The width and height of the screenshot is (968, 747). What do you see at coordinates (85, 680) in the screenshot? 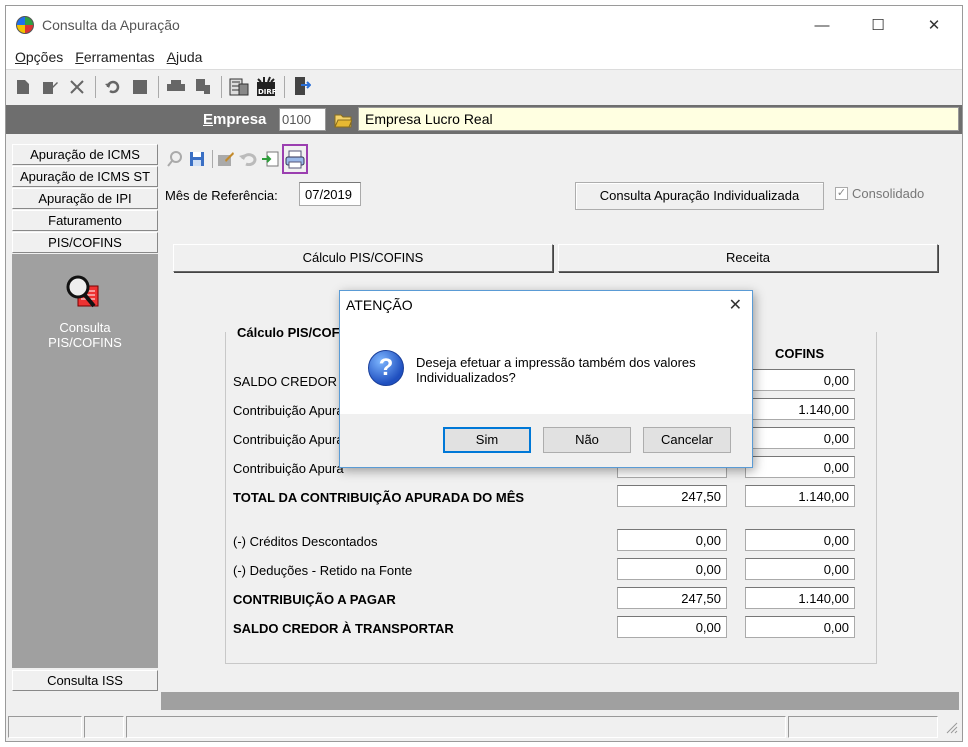
I see `sidebar-tab-consulta-iss: Consulta ISS` at bounding box center [85, 680].